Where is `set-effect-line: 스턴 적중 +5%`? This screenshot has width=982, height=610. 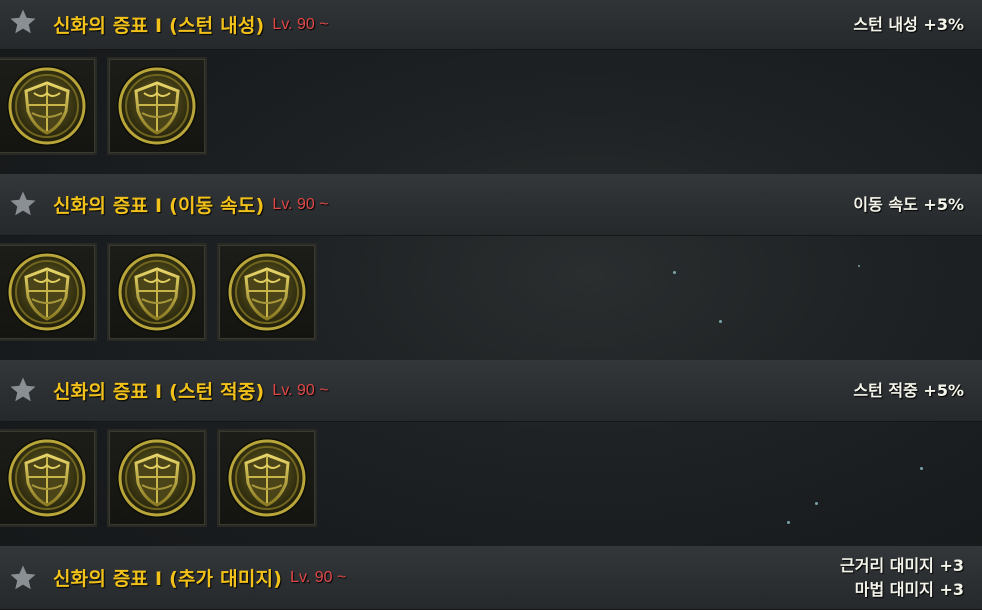
set-effect-line: 스턴 적중 +5% is located at coordinates (908, 390).